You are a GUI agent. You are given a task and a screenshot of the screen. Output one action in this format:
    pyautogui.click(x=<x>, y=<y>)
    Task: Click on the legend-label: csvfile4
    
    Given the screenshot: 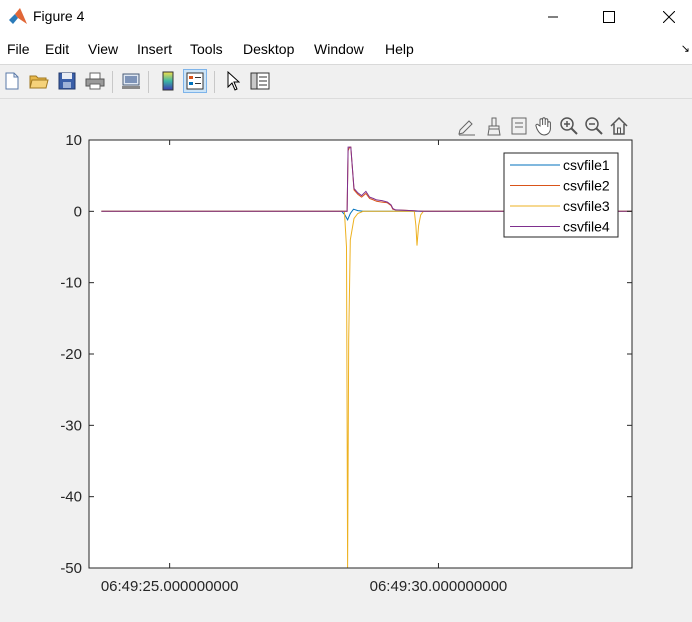 What is the action you would take?
    pyautogui.click(x=586, y=227)
    